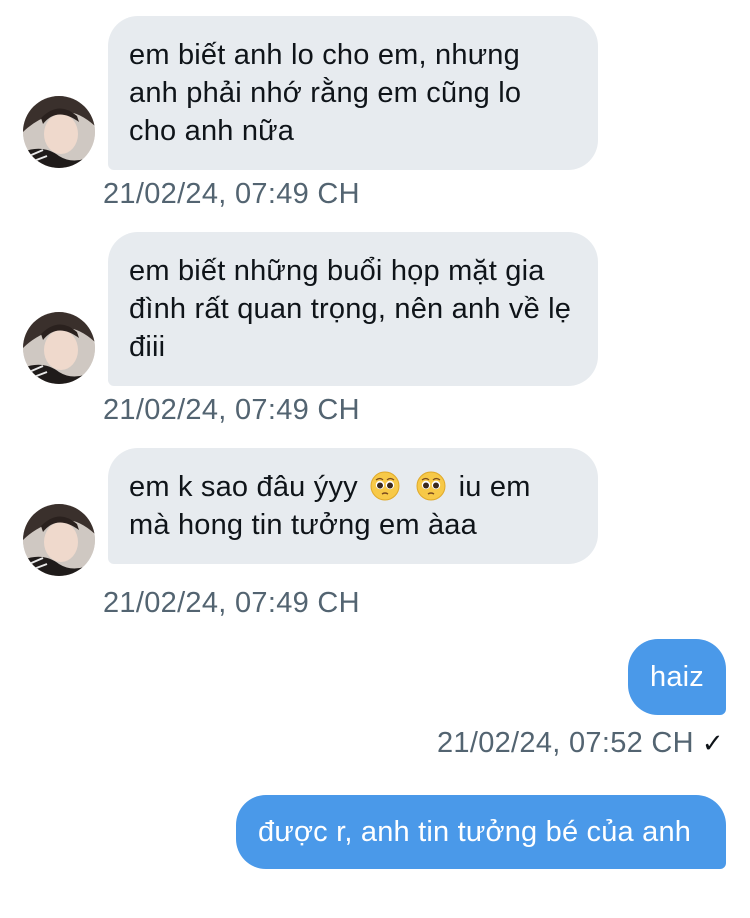 Image resolution: width=750 pixels, height=918 pixels. I want to click on message-text: được r, anh tin tưởng bé của anh, so click(475, 832).